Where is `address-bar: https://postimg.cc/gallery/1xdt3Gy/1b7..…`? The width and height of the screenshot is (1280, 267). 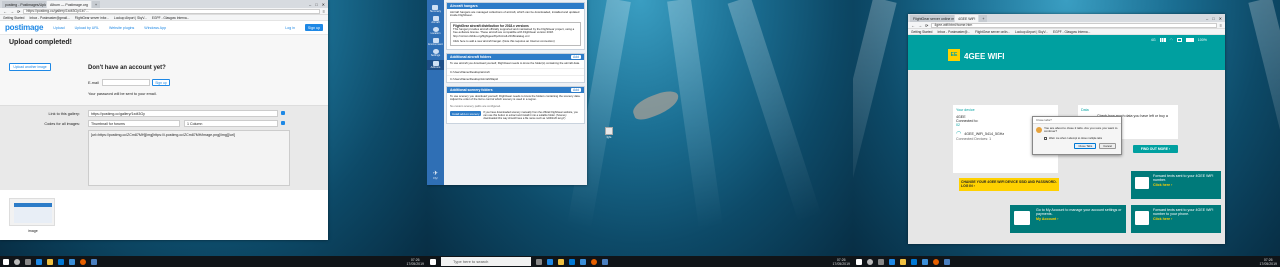 address-bar: https://postimg.cc/gallery/1xdt3Gy/1b7..… is located at coordinates (171, 11).